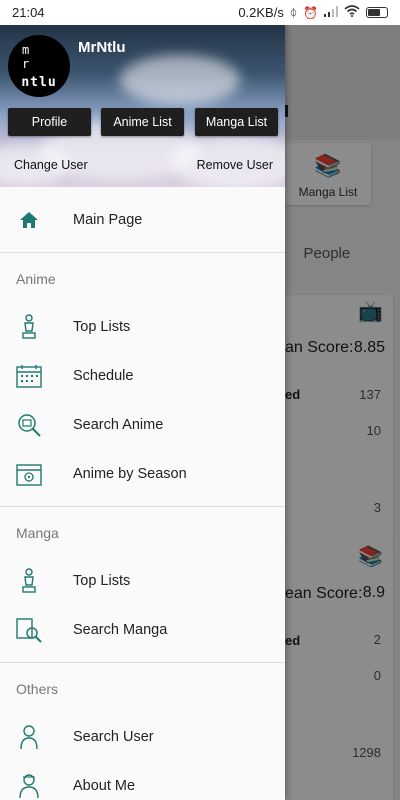 The width and height of the screenshot is (400, 800). I want to click on menu-item-label: Search Anime, so click(118, 424).